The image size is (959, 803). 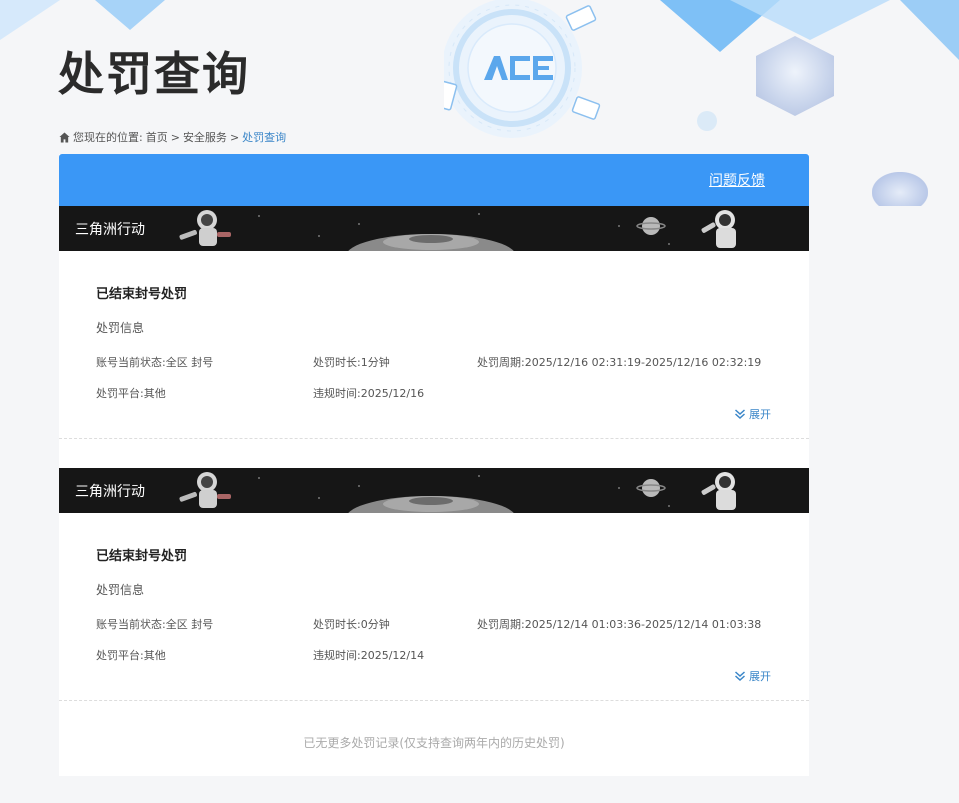 What do you see at coordinates (205, 137) in the screenshot?
I see `breadcrumb-security-link: 安全服务` at bounding box center [205, 137].